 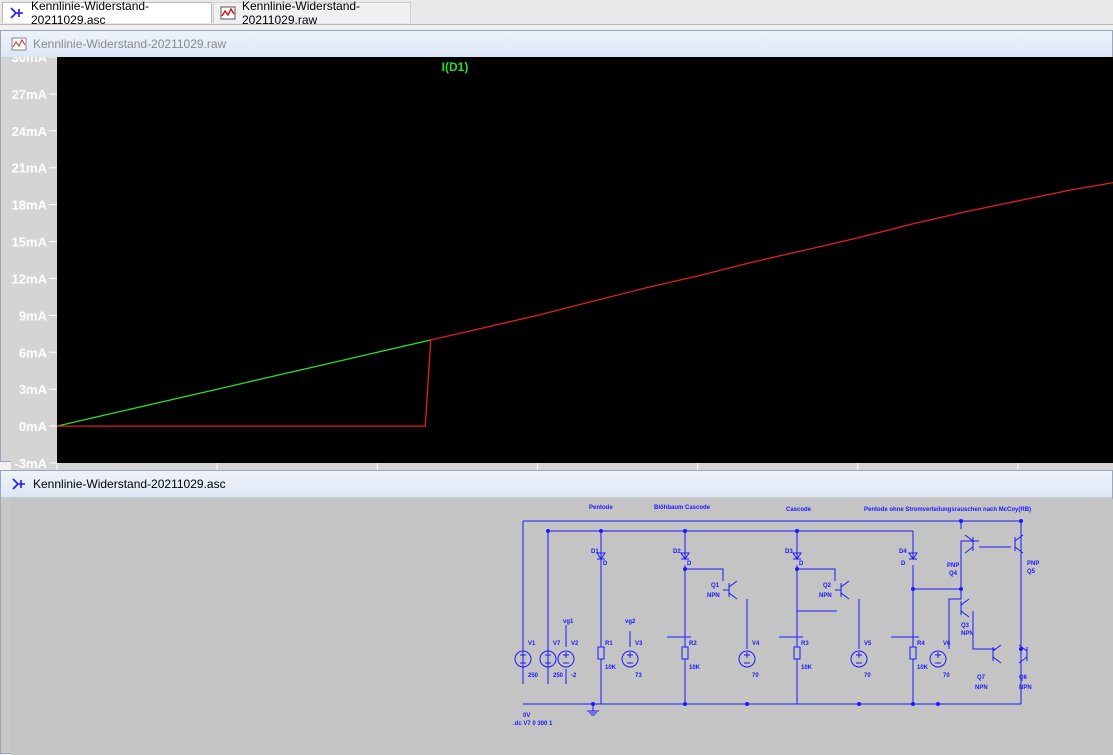 What do you see at coordinates (827, 586) in the screenshot?
I see `ref-q2: Q2` at bounding box center [827, 586].